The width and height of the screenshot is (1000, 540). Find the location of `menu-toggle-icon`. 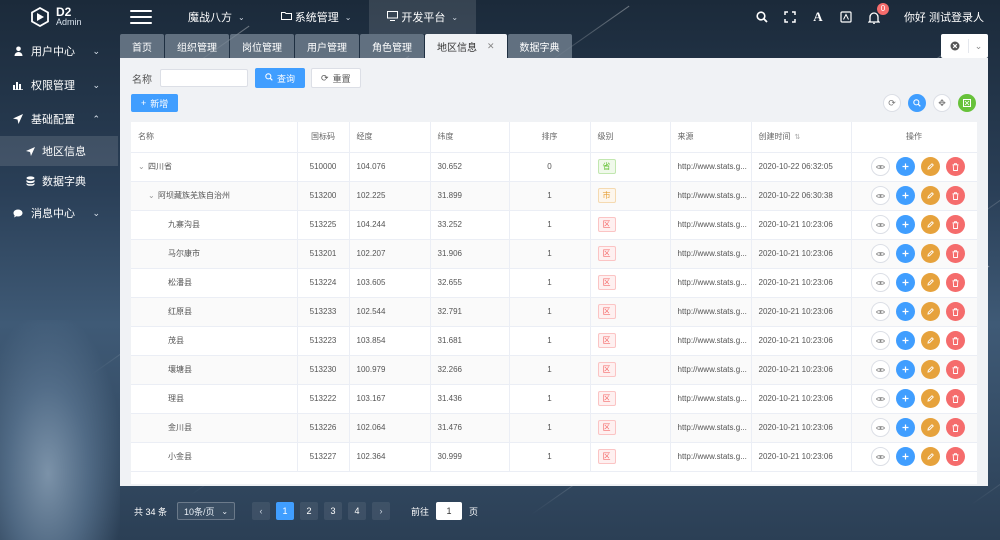

menu-toggle-icon is located at coordinates (141, 17).